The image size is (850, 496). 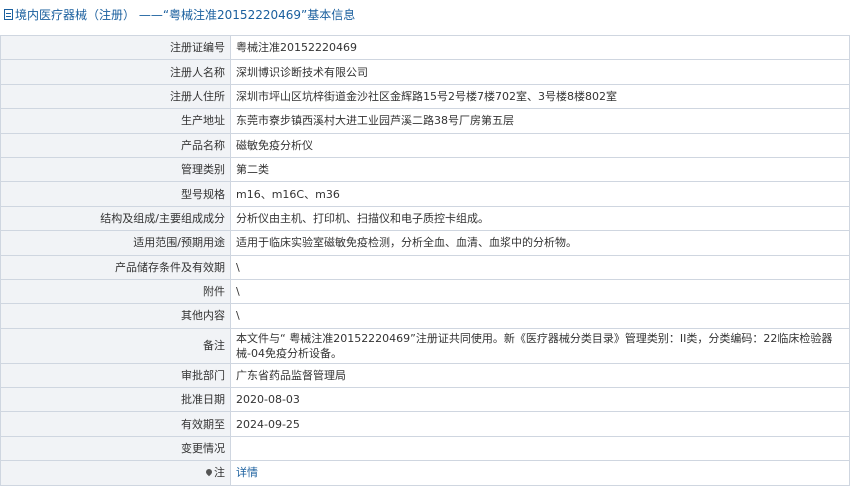 I want to click on row-label: 注册人名称, so click(x=115, y=72).